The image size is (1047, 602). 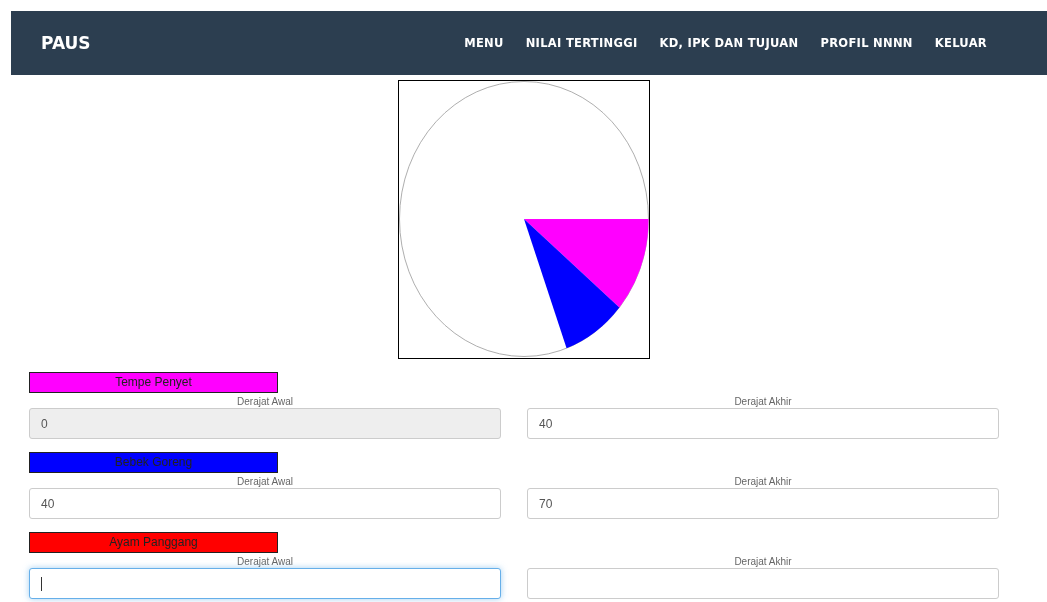 What do you see at coordinates (66, 43) in the screenshot?
I see `brand-logo: PAUS` at bounding box center [66, 43].